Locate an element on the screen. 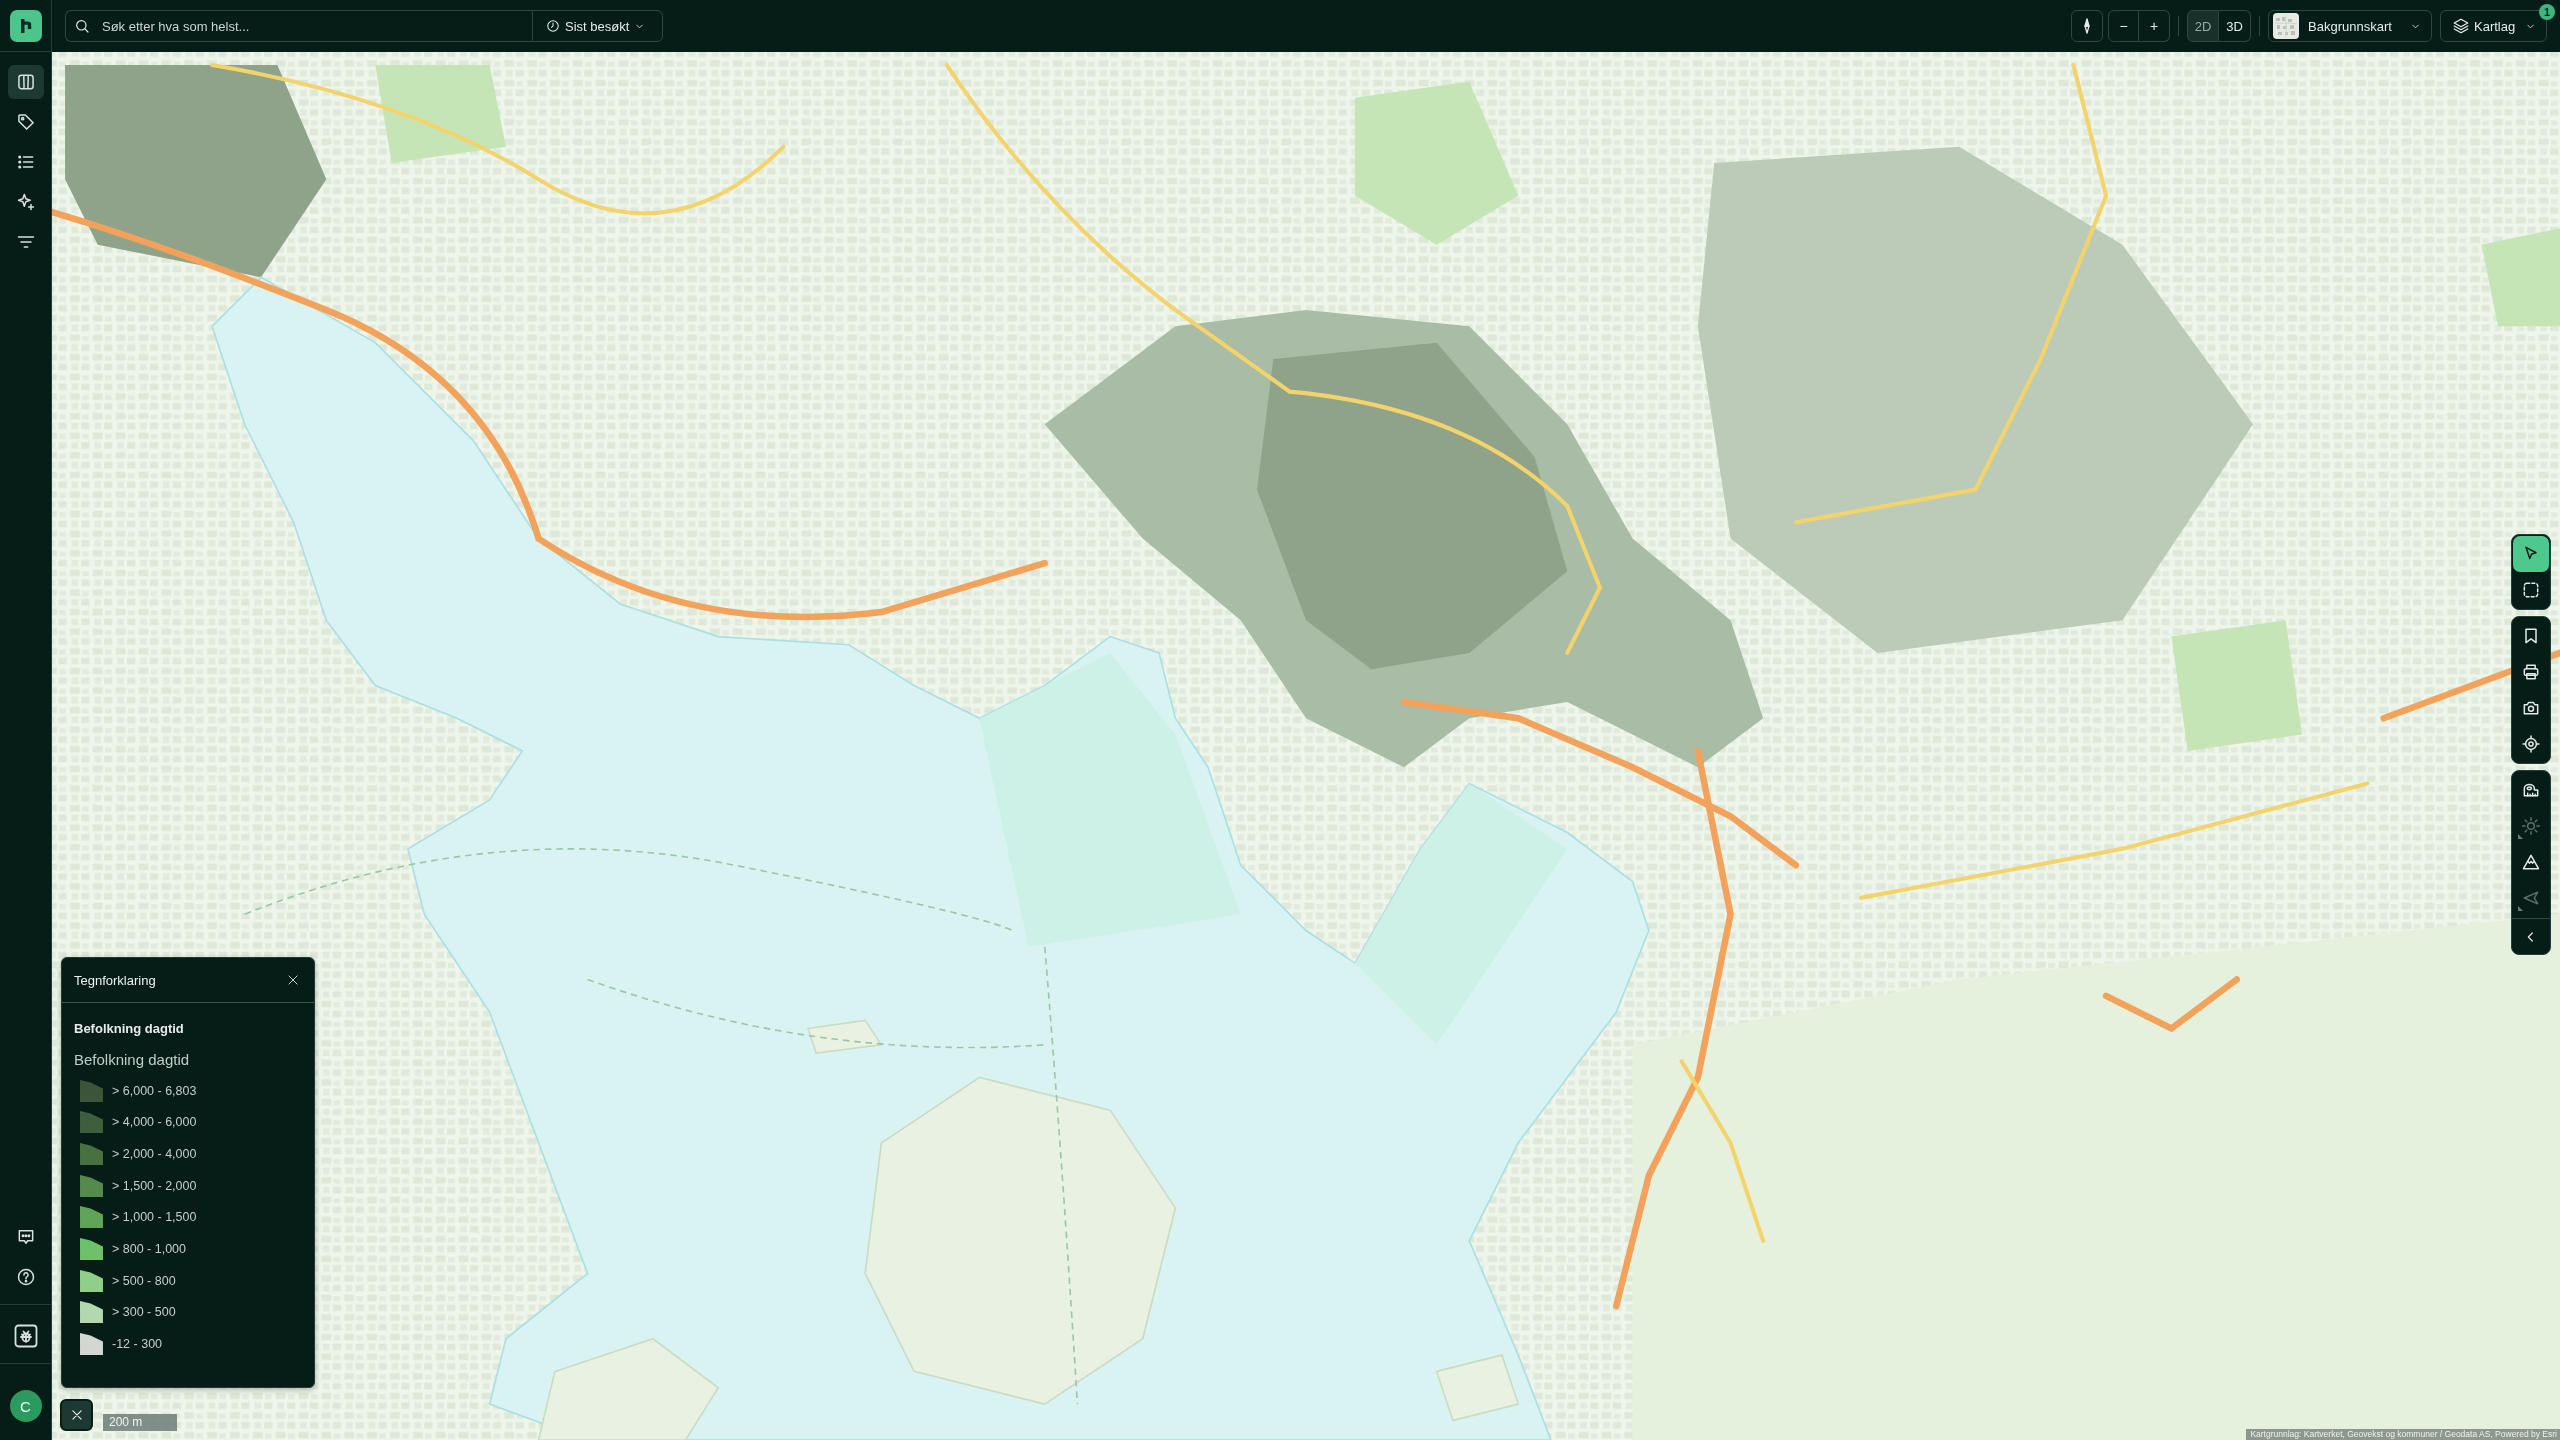 This screenshot has height=1440, width=2560. sparkles-icon is located at coordinates (25, 202).